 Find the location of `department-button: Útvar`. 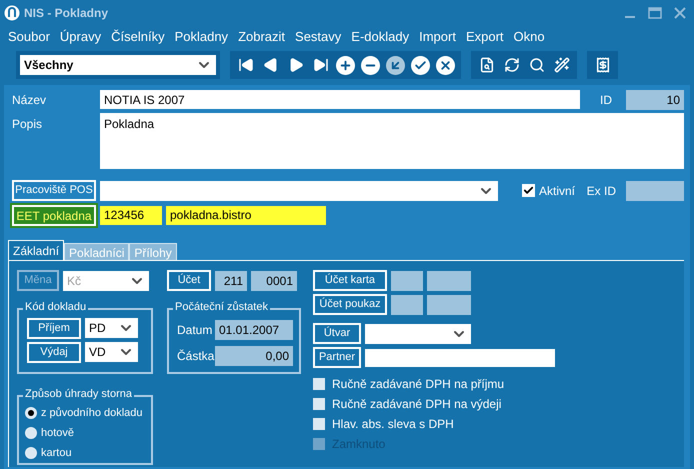

department-button: Útvar is located at coordinates (337, 333).